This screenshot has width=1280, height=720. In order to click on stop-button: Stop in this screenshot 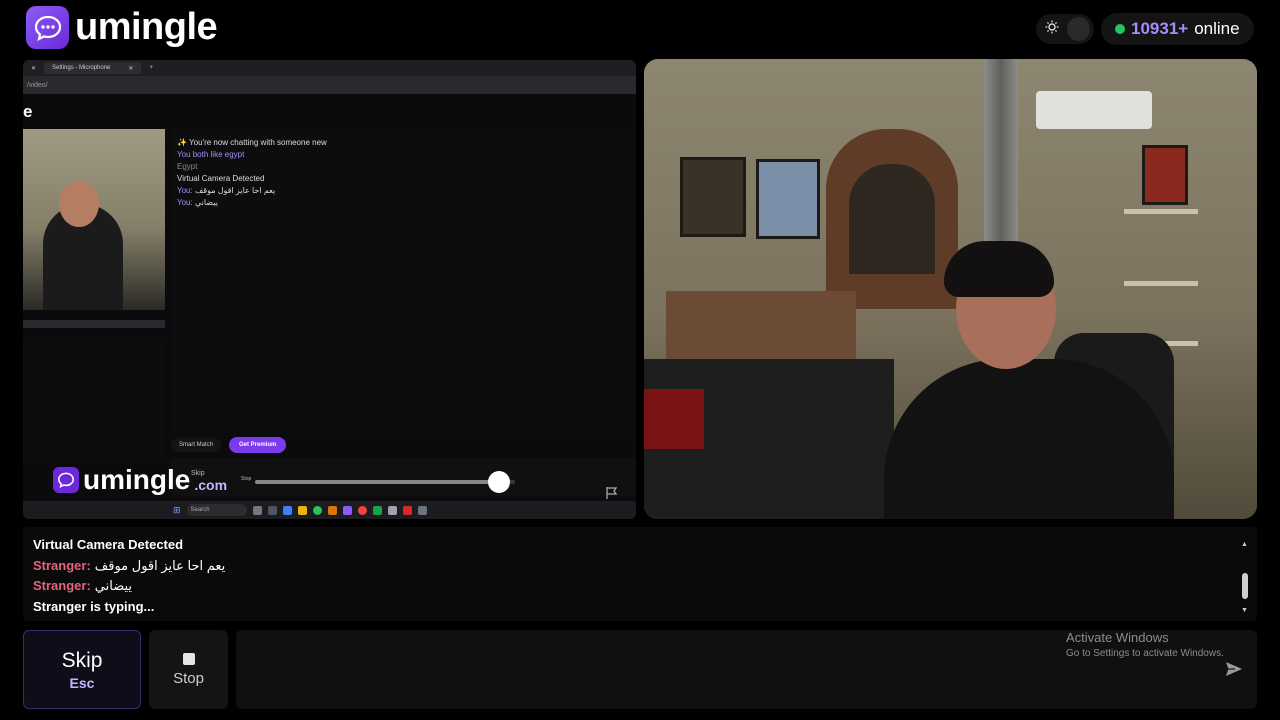, I will do `click(188, 669)`.